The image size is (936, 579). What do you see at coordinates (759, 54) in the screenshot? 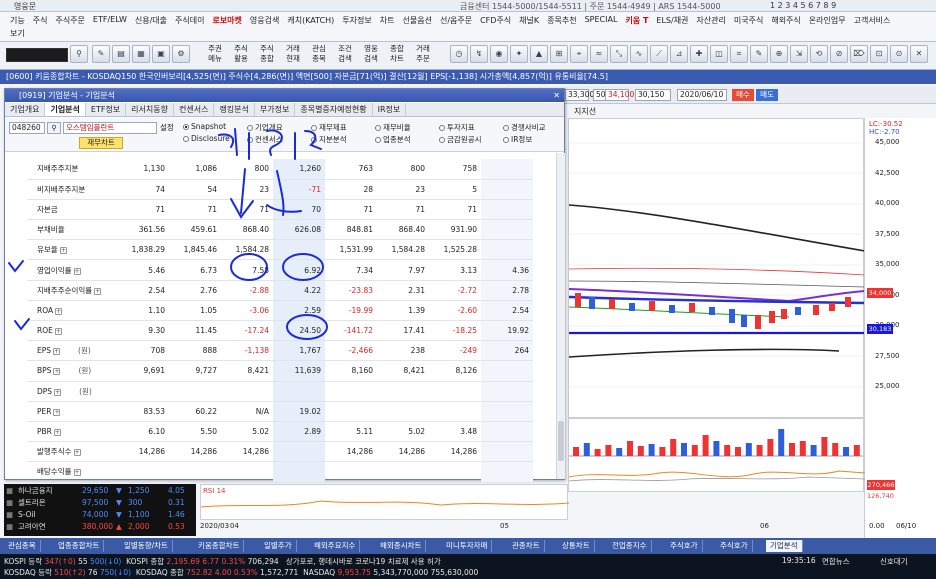
I see `chart-tool-icon: ✎` at bounding box center [759, 54].